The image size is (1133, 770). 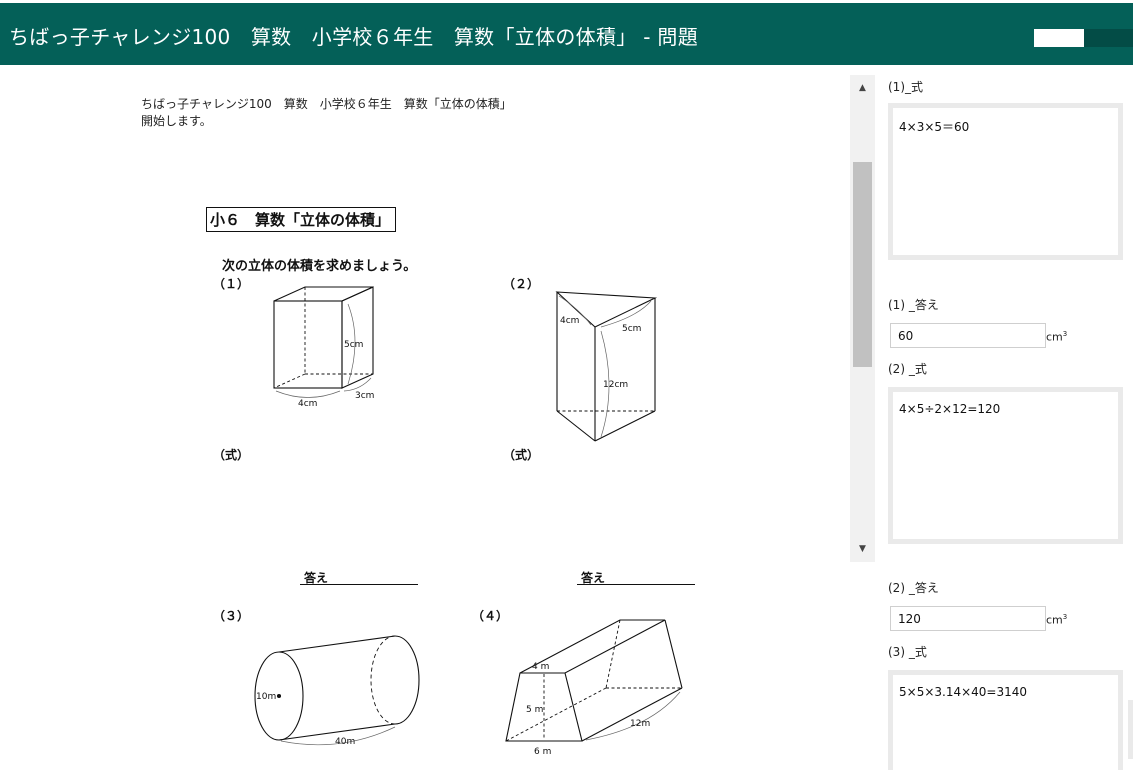 I want to click on q1-unit-text: cm, so click(x=1054, y=337).